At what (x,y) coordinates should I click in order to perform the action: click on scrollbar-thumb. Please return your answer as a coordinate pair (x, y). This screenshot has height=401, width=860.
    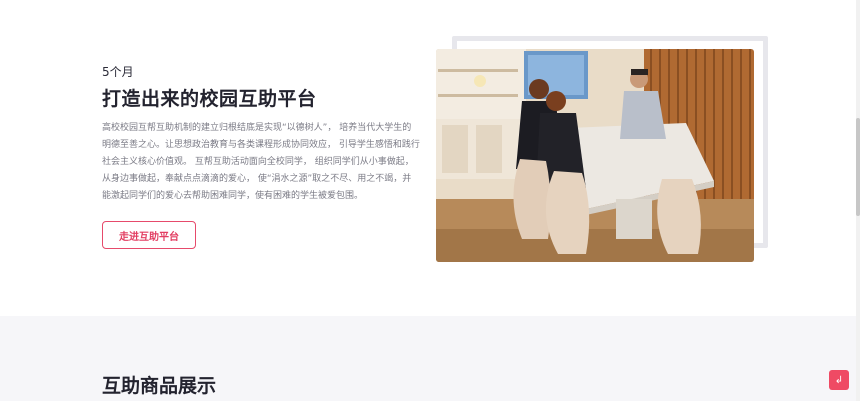
    Looking at the image, I should click on (858, 167).